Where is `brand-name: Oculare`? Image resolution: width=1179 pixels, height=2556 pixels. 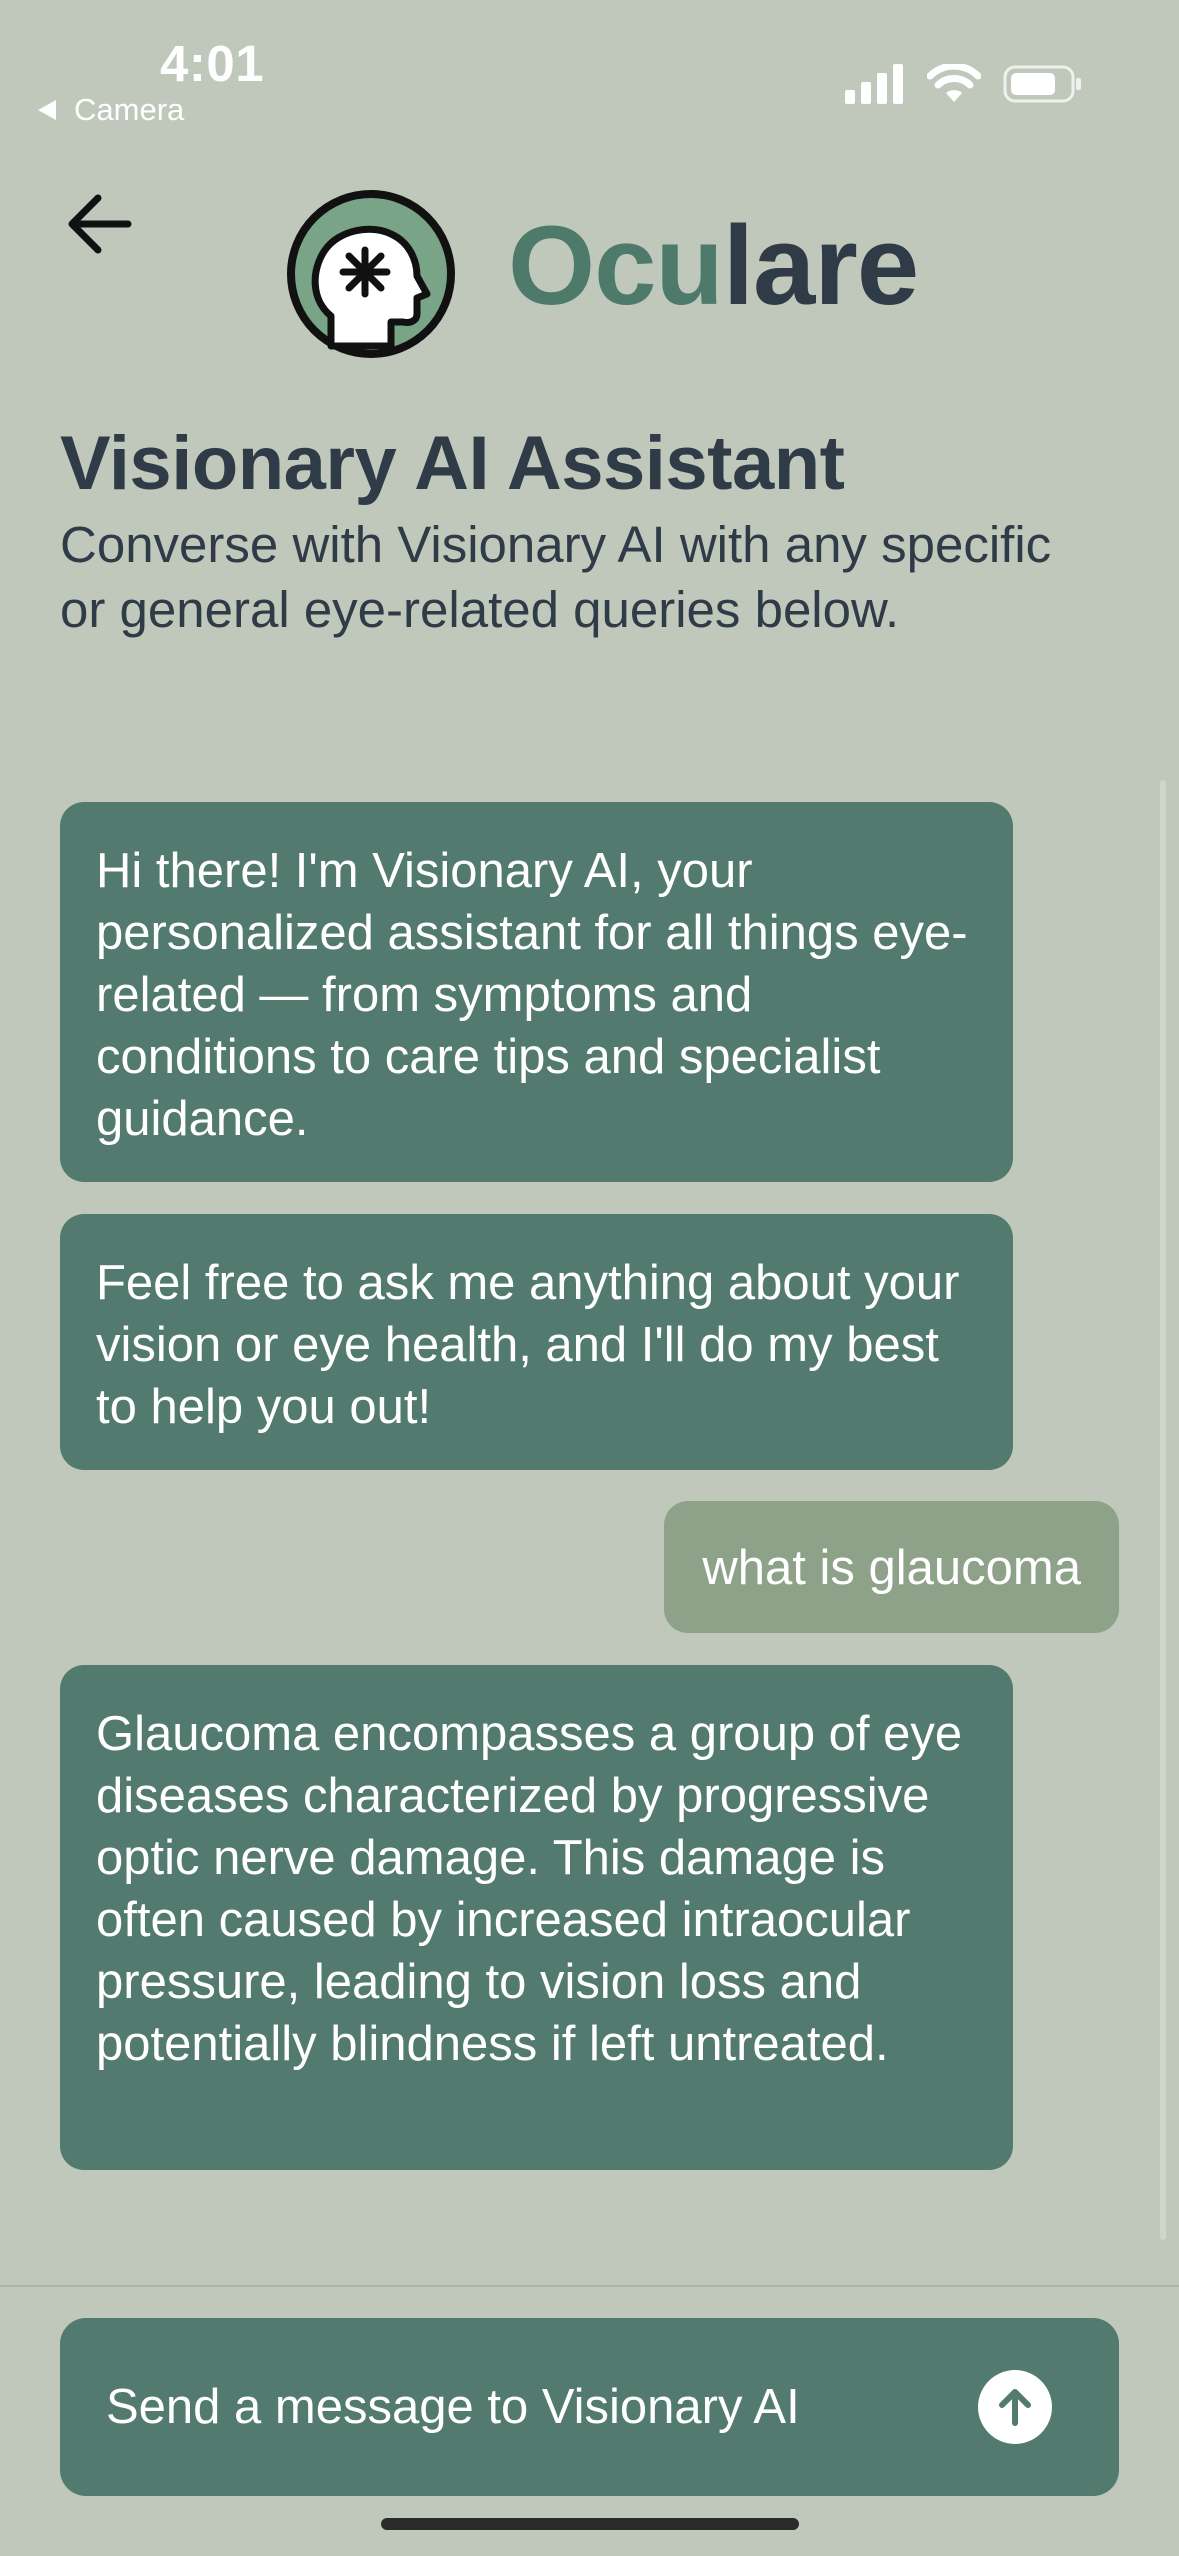
brand-name: Oculare is located at coordinates (713, 266).